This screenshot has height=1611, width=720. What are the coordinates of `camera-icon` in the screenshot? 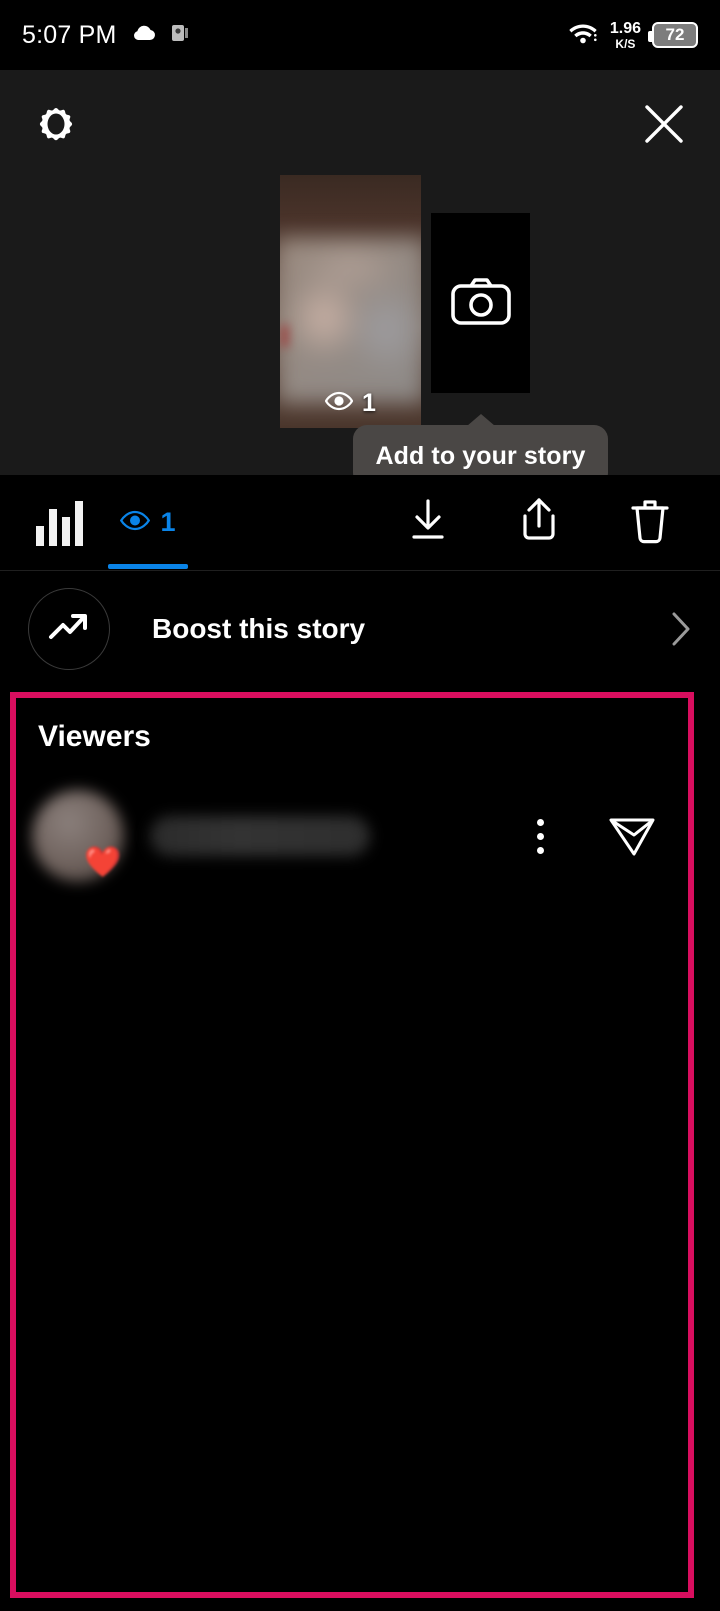 It's located at (481, 303).